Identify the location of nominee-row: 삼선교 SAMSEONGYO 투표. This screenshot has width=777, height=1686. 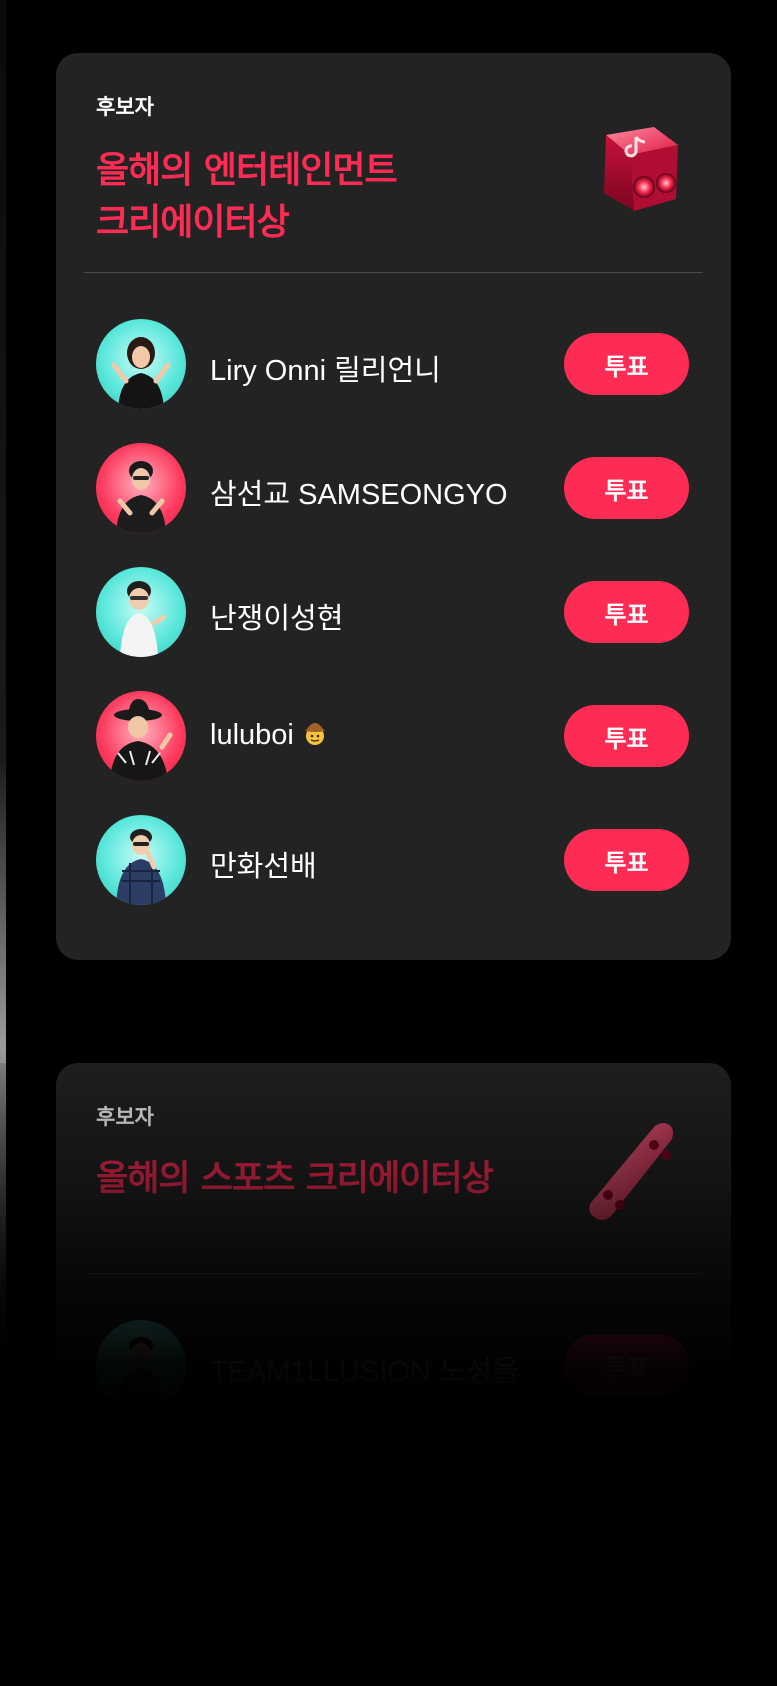
(393, 501).